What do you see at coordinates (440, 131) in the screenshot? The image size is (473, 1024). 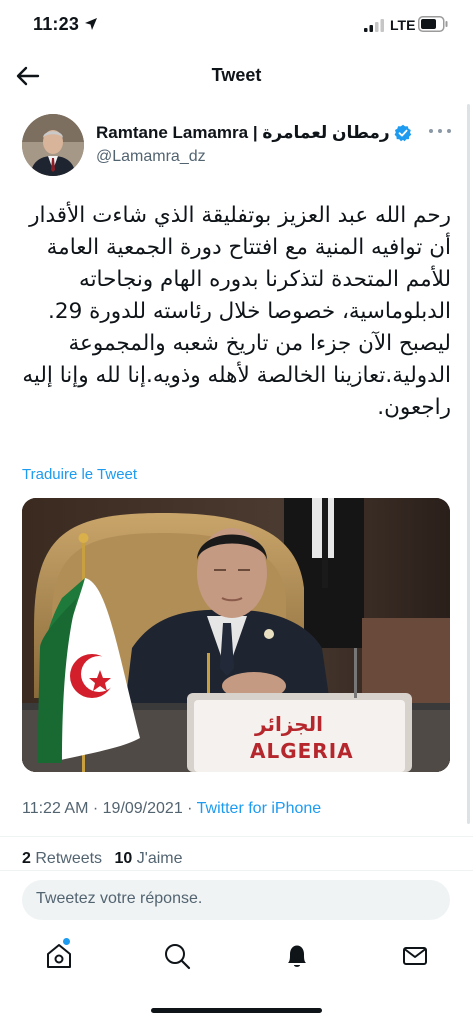 I see `more-options-icon` at bounding box center [440, 131].